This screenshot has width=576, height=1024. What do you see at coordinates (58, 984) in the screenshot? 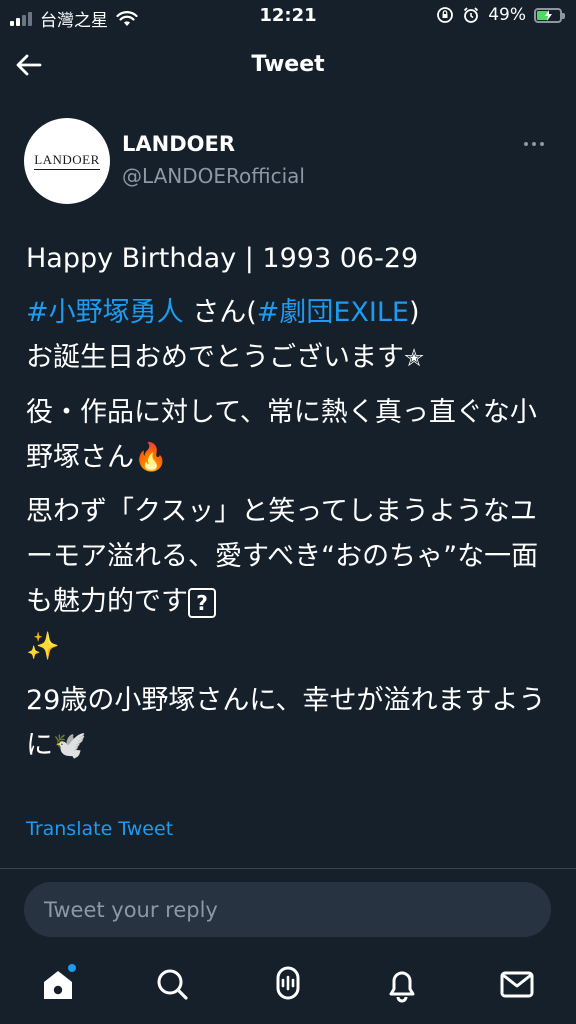
I see `nav-home` at bounding box center [58, 984].